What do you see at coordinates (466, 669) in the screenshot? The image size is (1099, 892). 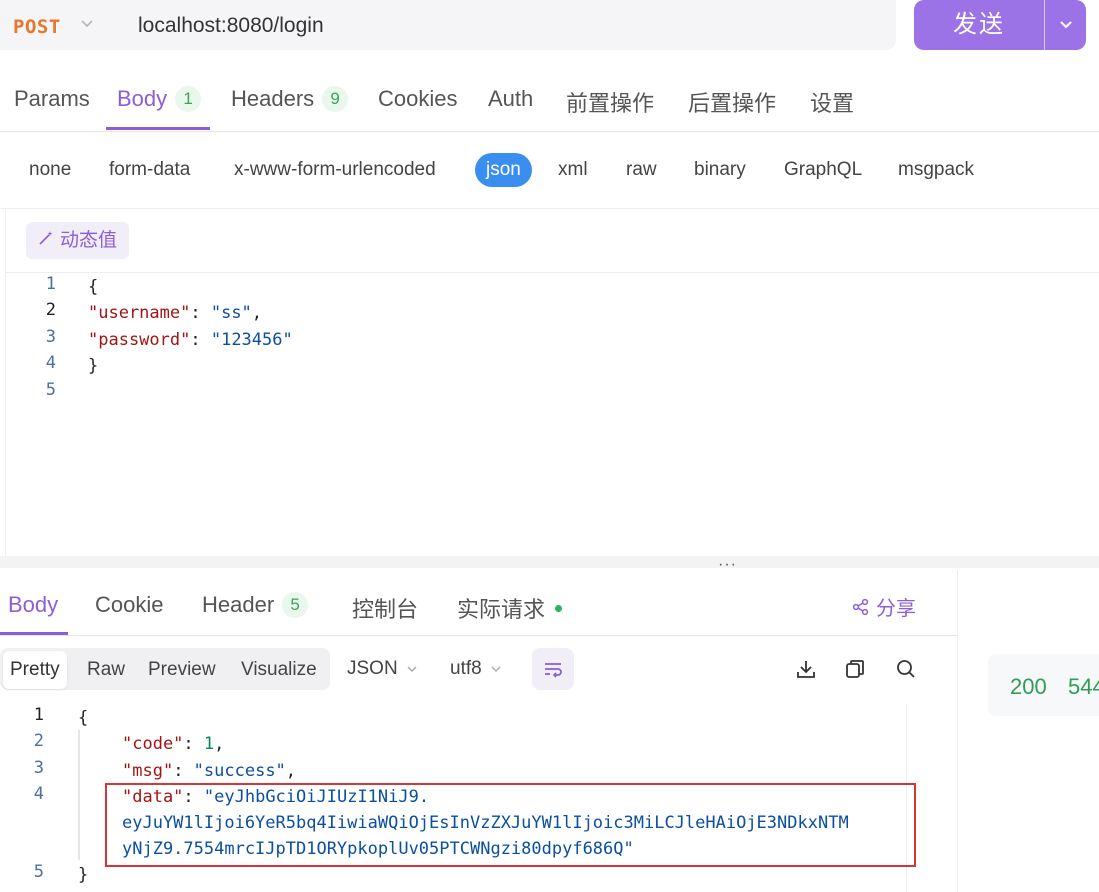 I see `encoding-select-value: utf8` at bounding box center [466, 669].